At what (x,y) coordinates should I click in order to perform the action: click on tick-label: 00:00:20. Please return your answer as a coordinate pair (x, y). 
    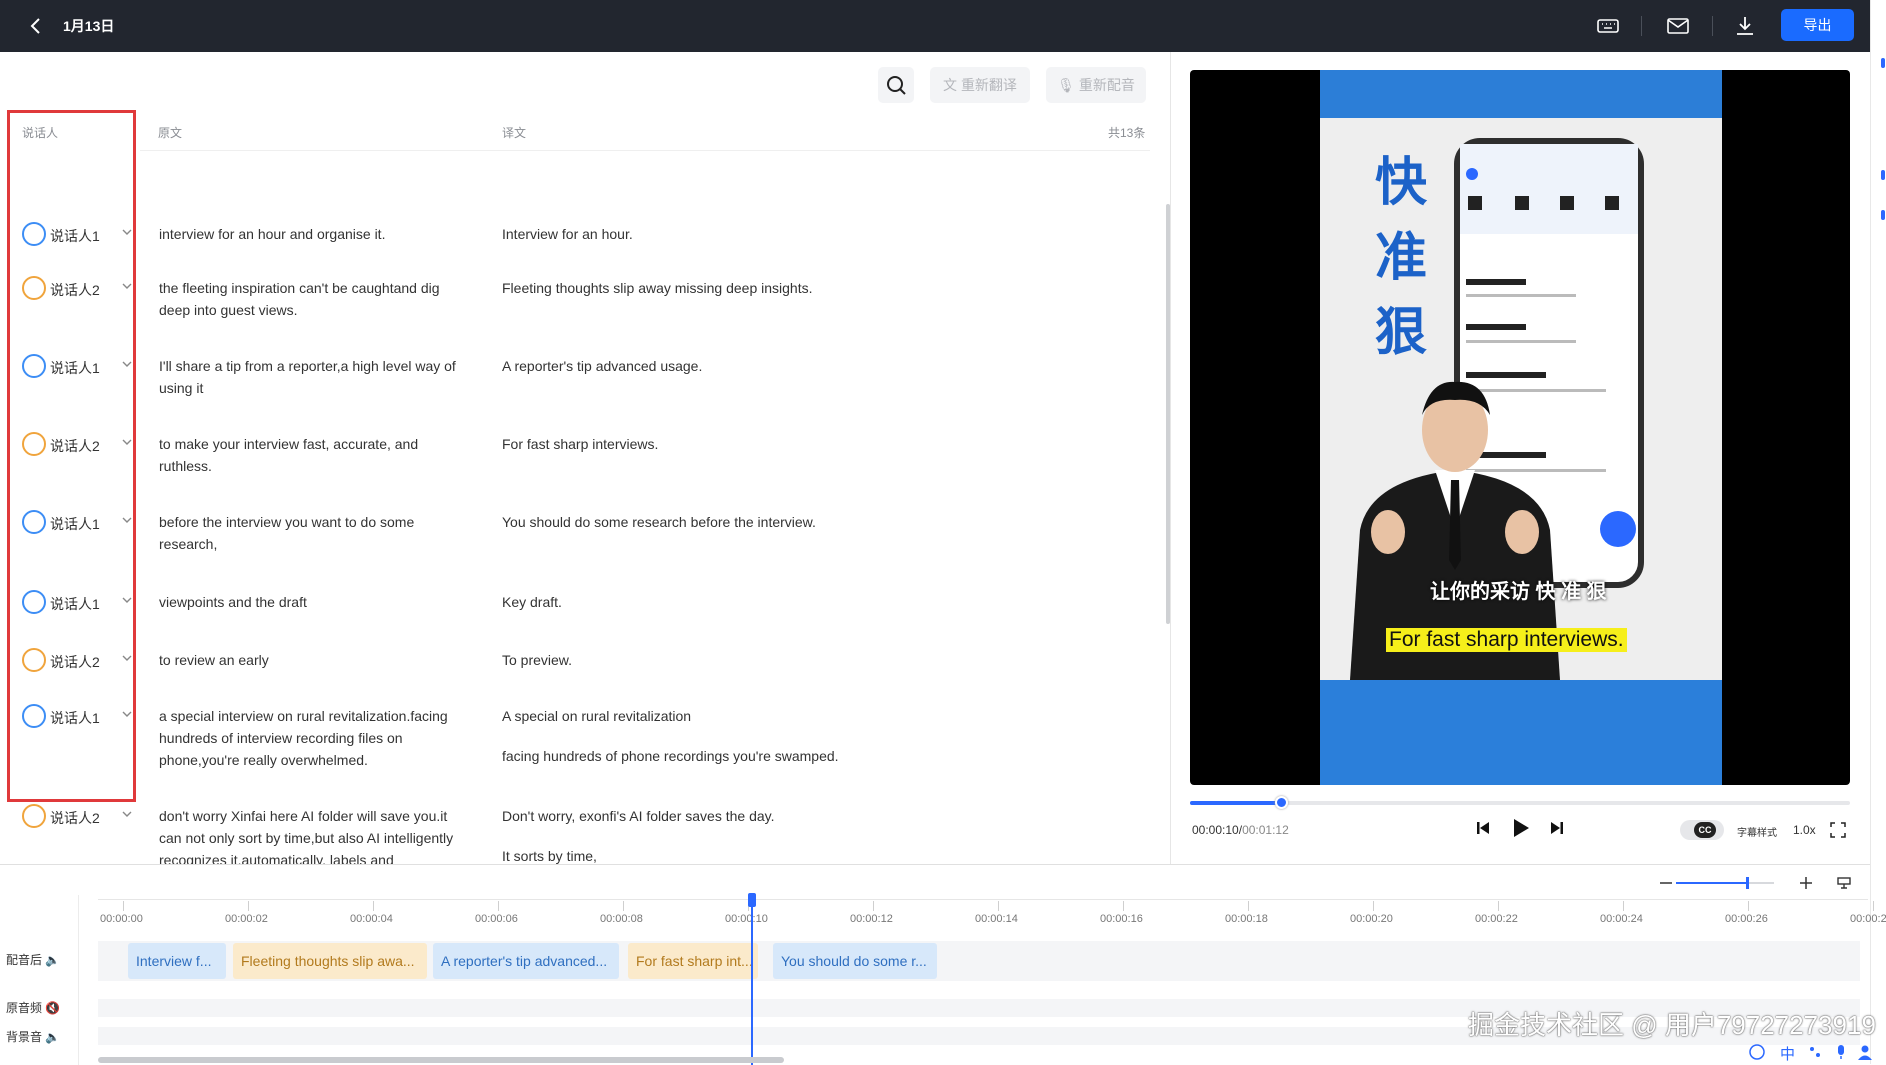
    Looking at the image, I should click on (1371, 919).